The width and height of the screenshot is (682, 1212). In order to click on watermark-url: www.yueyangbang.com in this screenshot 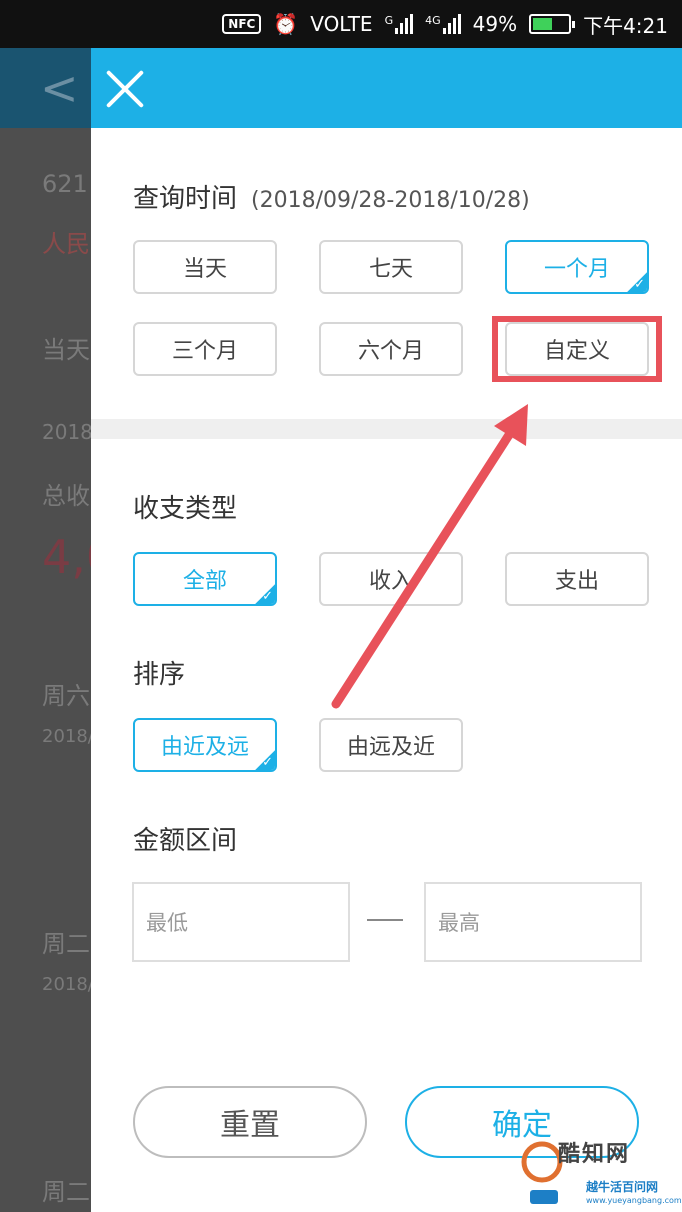, I will do `click(634, 1200)`.